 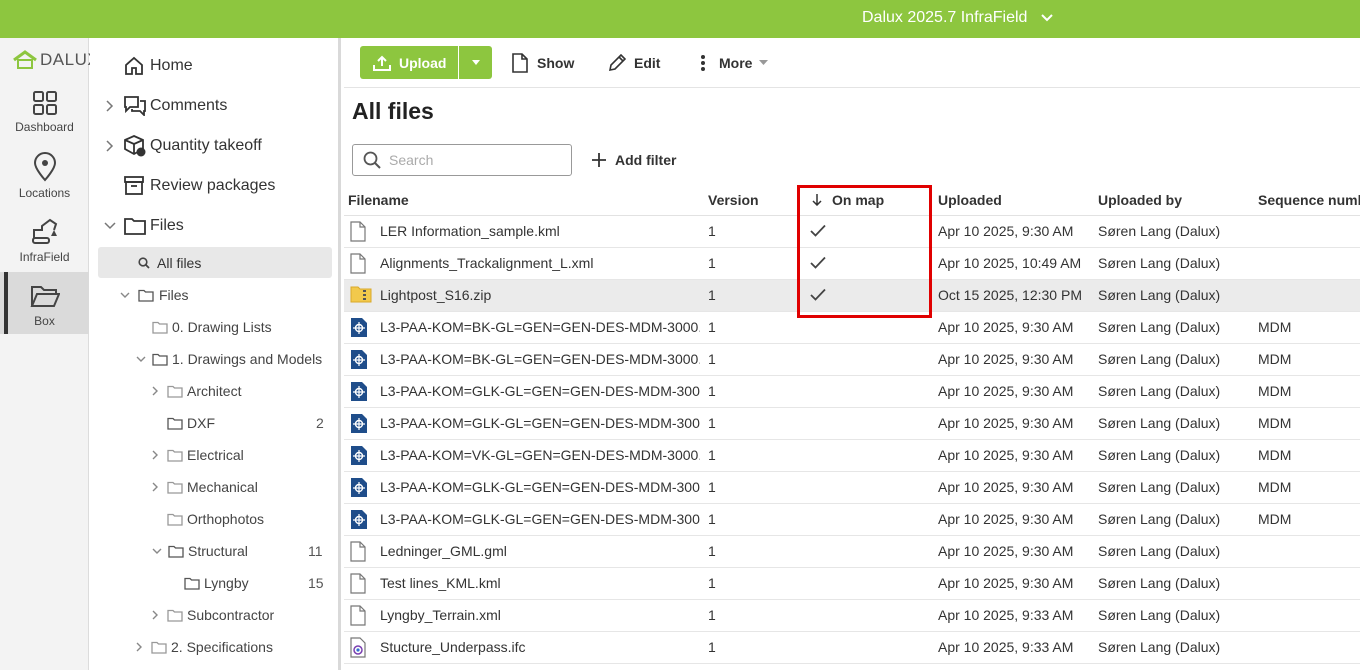 What do you see at coordinates (540, 295) in the screenshot?
I see `cell-filename: Lightpost_S16.zip` at bounding box center [540, 295].